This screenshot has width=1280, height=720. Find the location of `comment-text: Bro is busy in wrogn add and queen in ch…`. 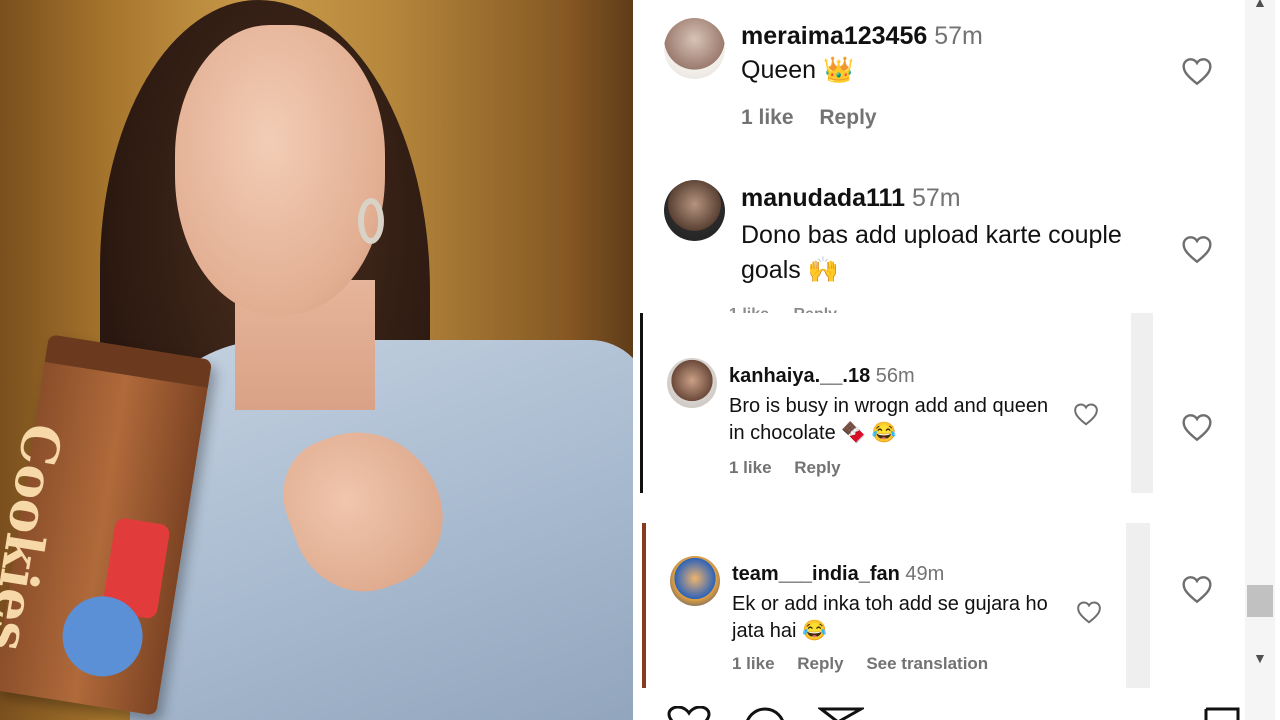

comment-text: Bro is busy in wrogn add and queen in ch… is located at coordinates (889, 419).